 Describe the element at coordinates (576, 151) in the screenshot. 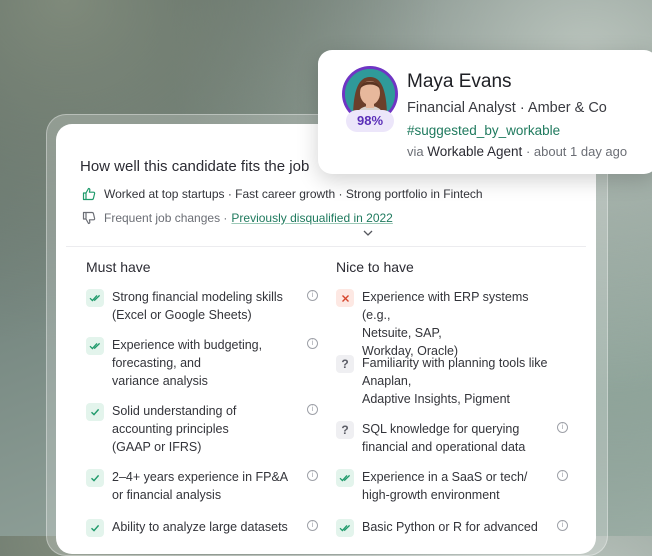

I see `via-time: · about 1 day ago` at that location.